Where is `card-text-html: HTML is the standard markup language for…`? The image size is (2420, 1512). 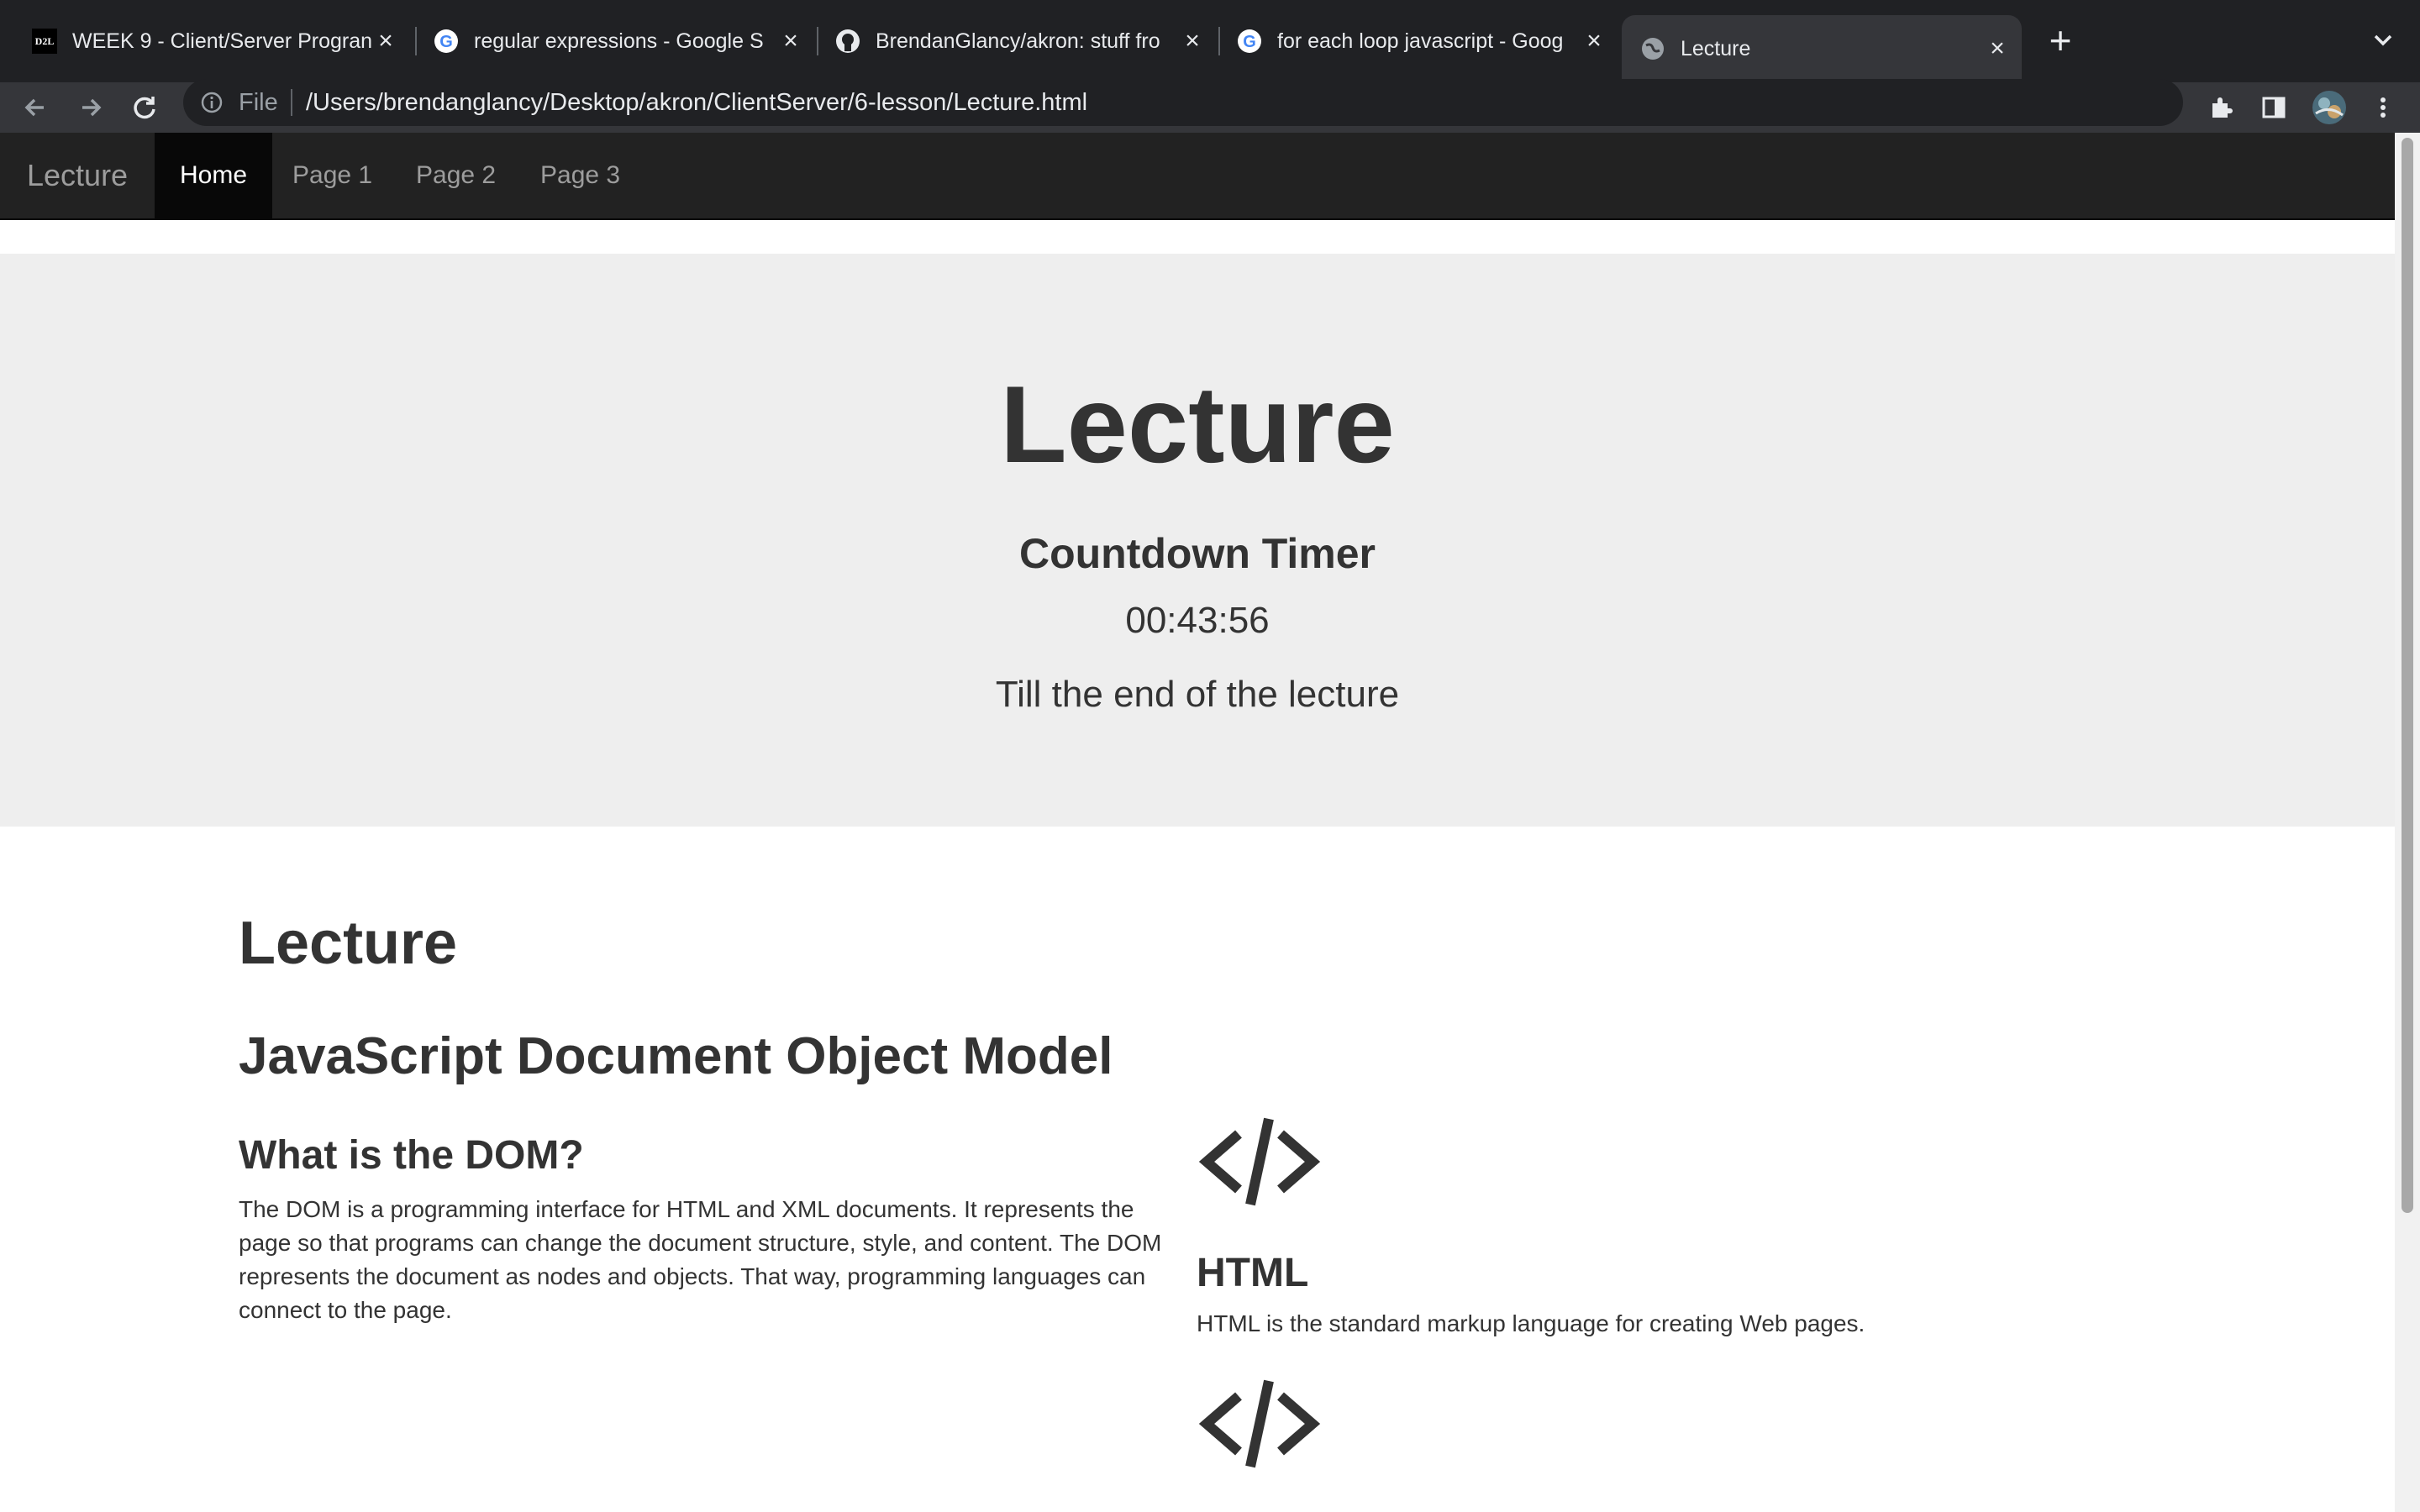 card-text-html: HTML is the standard markup language for… is located at coordinates (1531, 1323).